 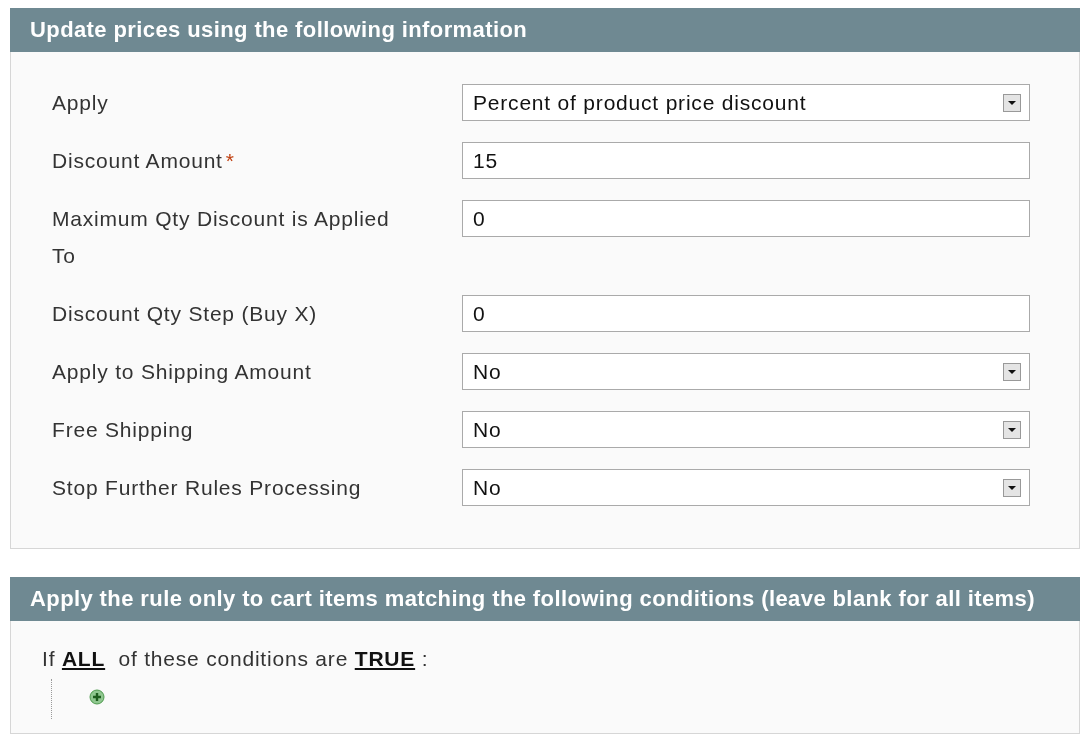 I want to click on section-header: Update prices using the following information, so click(x=545, y=30).